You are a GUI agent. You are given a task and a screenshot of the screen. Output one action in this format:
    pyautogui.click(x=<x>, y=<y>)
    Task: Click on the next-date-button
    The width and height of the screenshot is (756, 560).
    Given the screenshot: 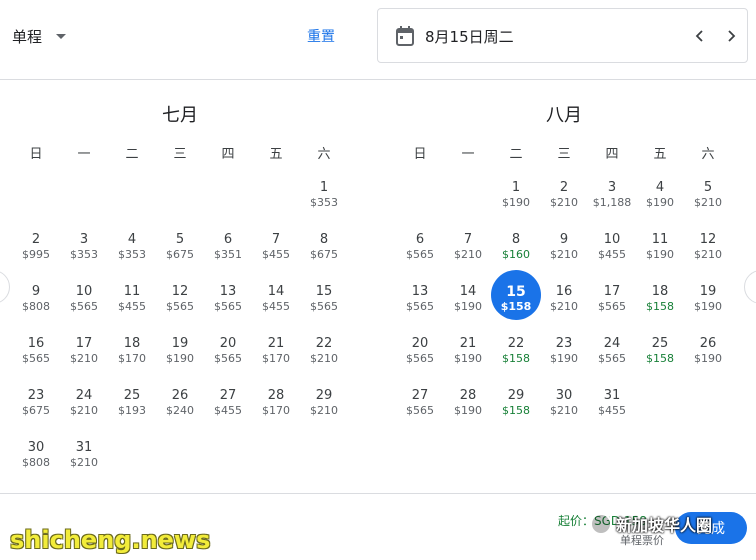 What is the action you would take?
    pyautogui.click(x=731, y=36)
    